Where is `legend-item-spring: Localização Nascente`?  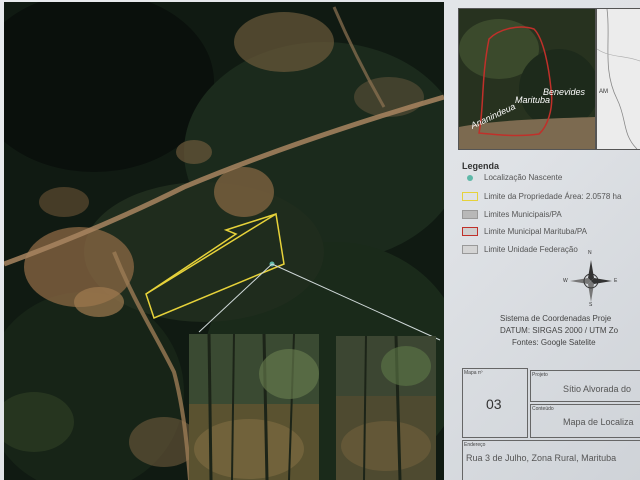
legend-item-spring: Localização Nascente is located at coordinates (512, 177).